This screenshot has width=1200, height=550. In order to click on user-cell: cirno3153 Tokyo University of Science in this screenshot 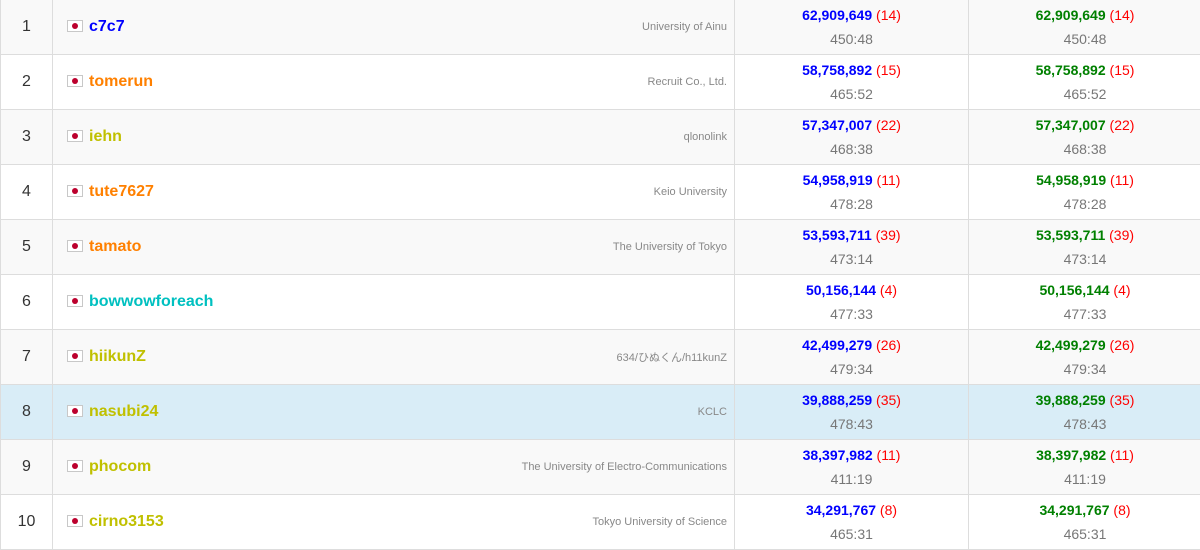, I will do `click(394, 522)`.